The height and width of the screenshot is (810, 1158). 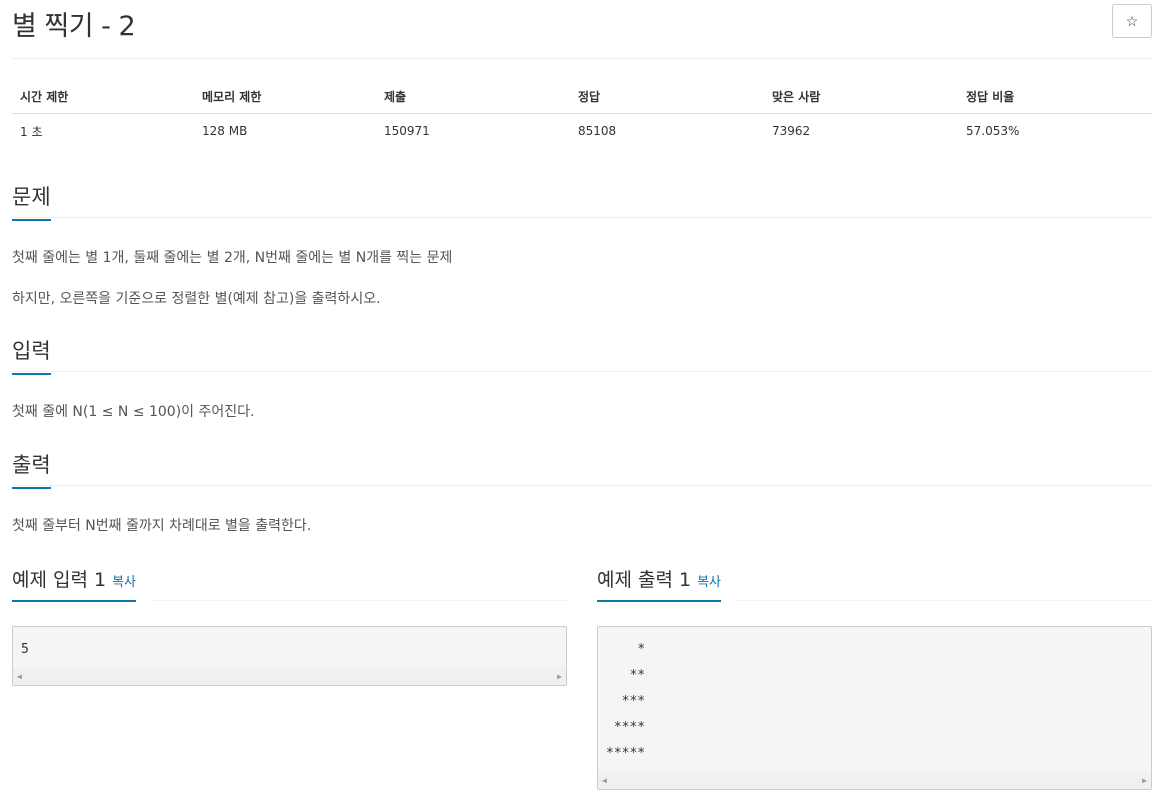 I want to click on info-header-row: 시간 제한 메모리 제한 제출 정답 맞은 사람 정답 비율, so click(x=582, y=97).